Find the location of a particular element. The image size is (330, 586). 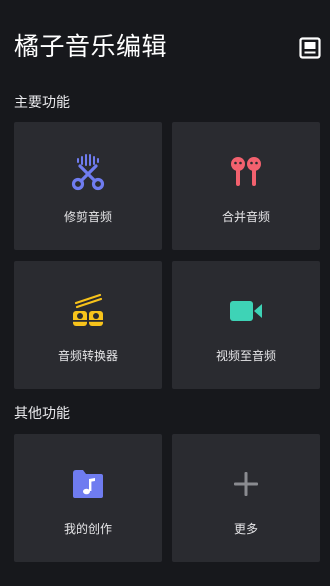

app-title: 橘子音乐编辑 is located at coordinates (91, 46).